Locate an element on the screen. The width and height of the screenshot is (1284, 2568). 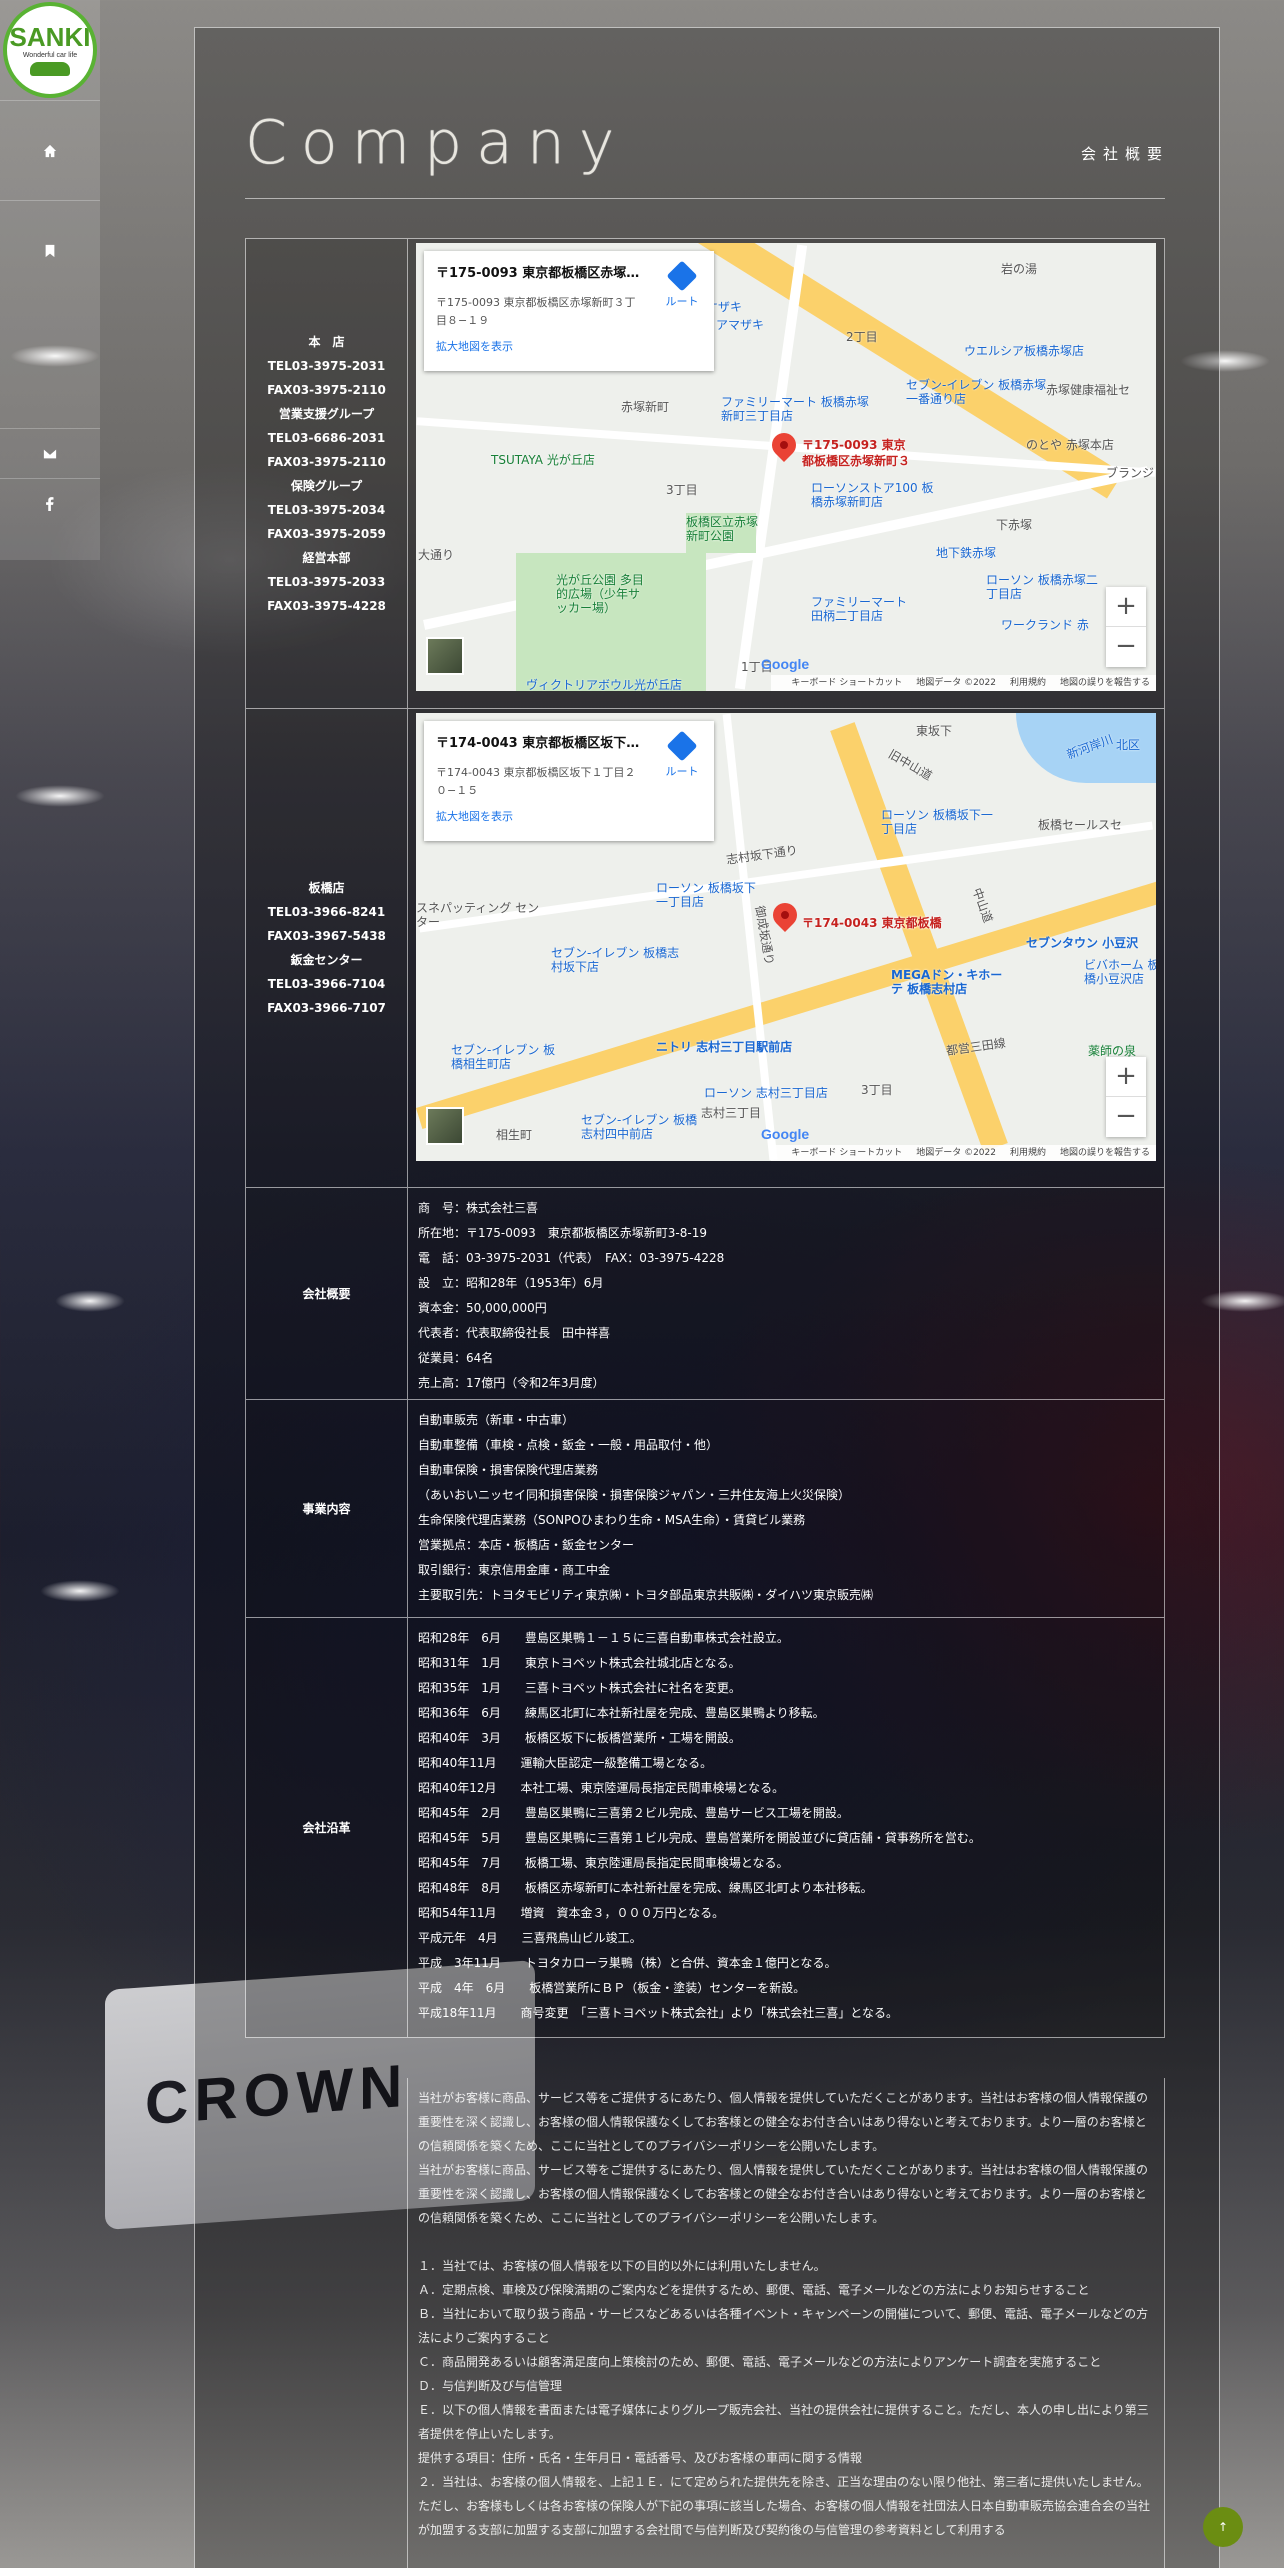
bookmark-button is located at coordinates (50, 250).